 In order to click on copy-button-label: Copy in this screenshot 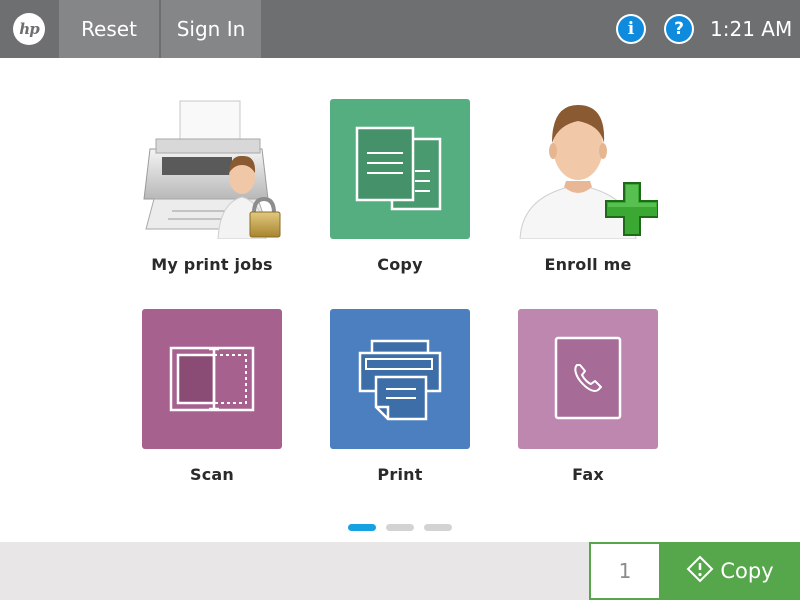, I will do `click(747, 571)`.